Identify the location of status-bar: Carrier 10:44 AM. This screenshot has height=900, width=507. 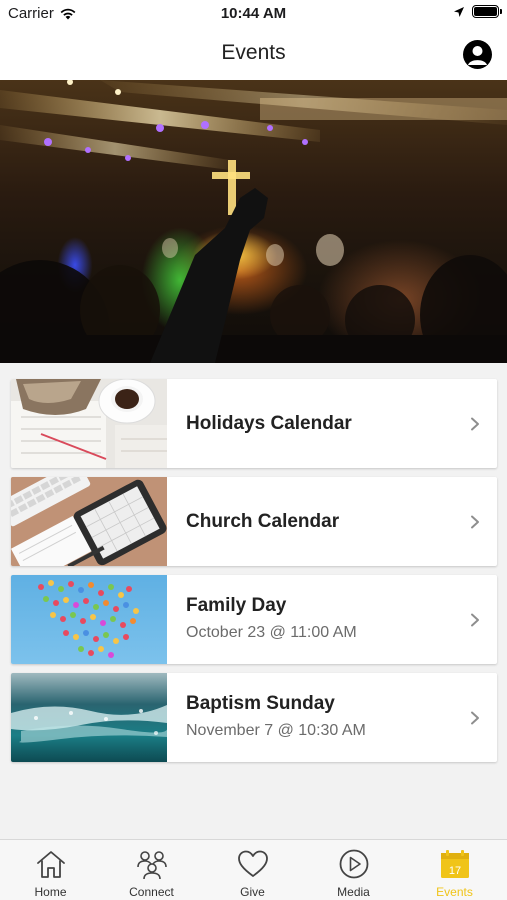
(253, 14).